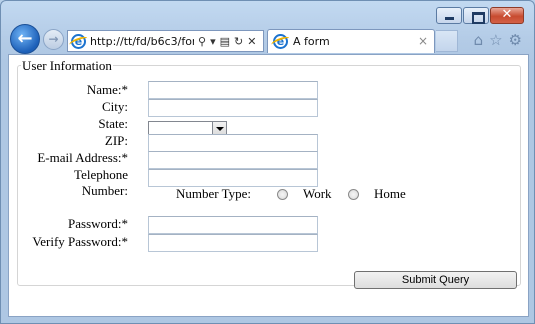 The height and width of the screenshot is (324, 535). Describe the element at coordinates (233, 108) in the screenshot. I see `city-input` at that location.